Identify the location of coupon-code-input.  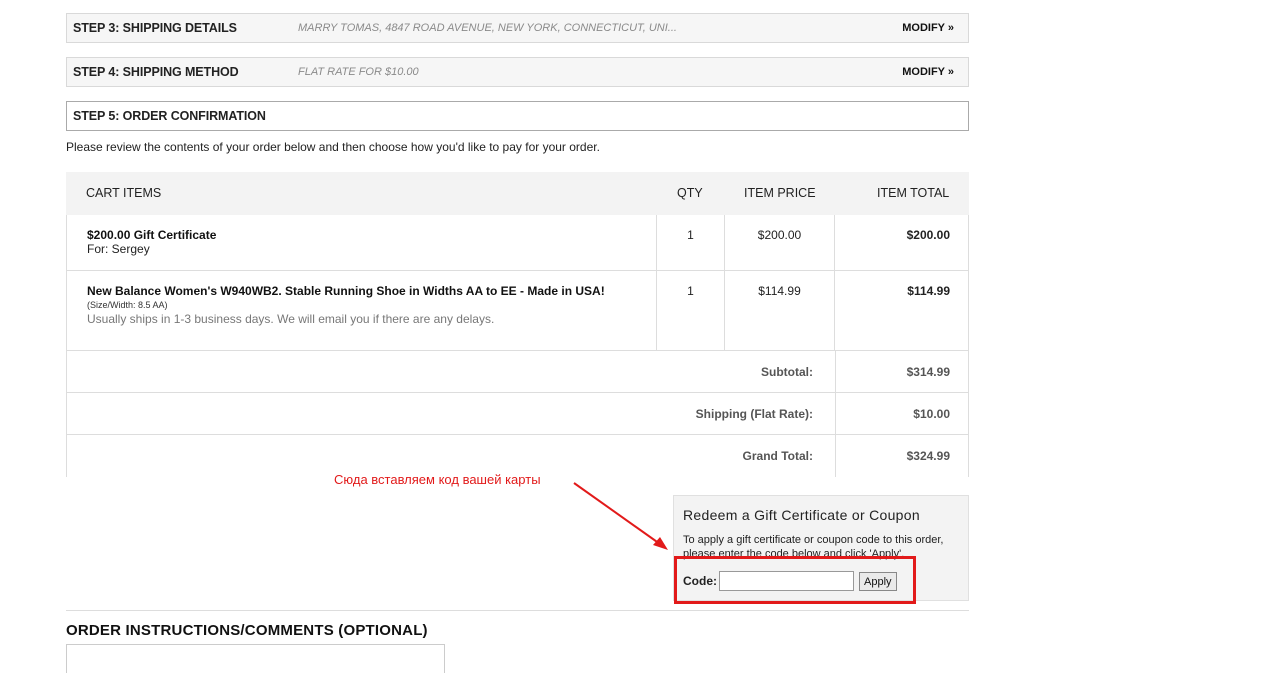
(786, 581).